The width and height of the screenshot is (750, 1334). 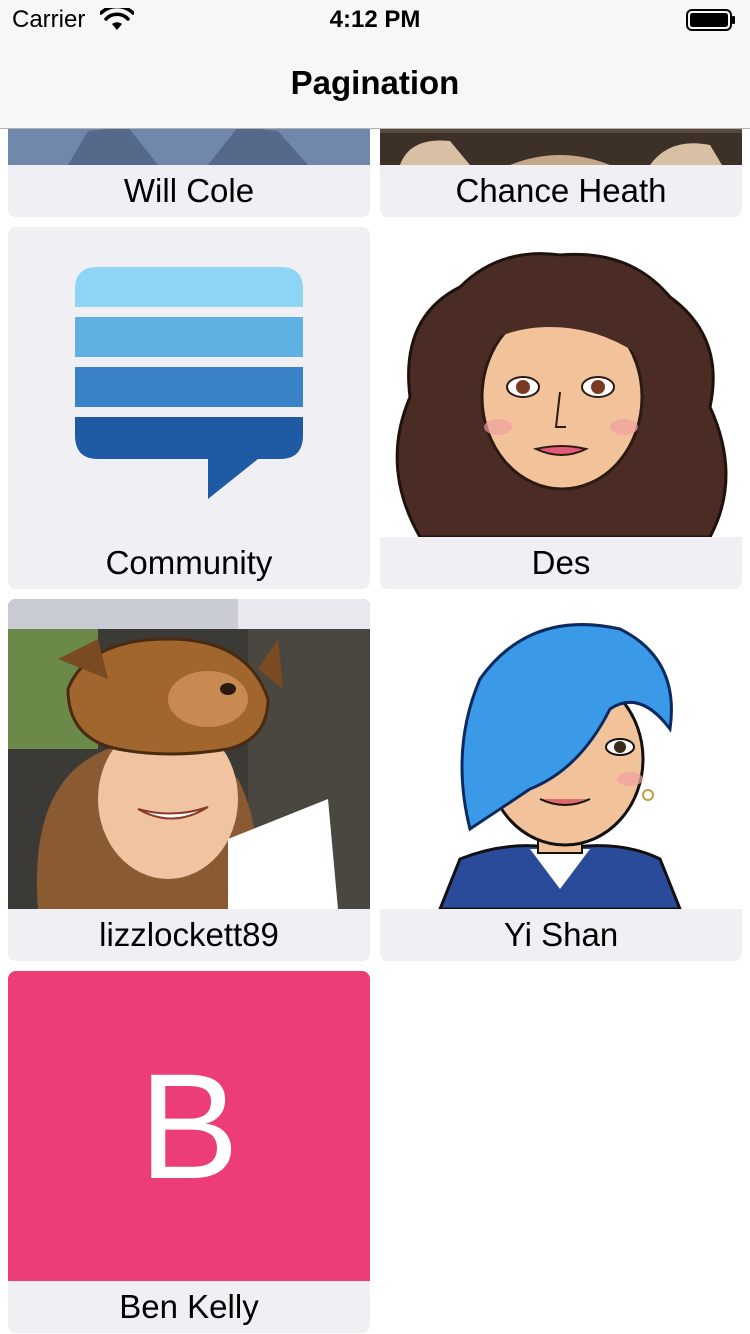 What do you see at coordinates (561, 191) in the screenshot?
I see `cell-name: Chance Heath` at bounding box center [561, 191].